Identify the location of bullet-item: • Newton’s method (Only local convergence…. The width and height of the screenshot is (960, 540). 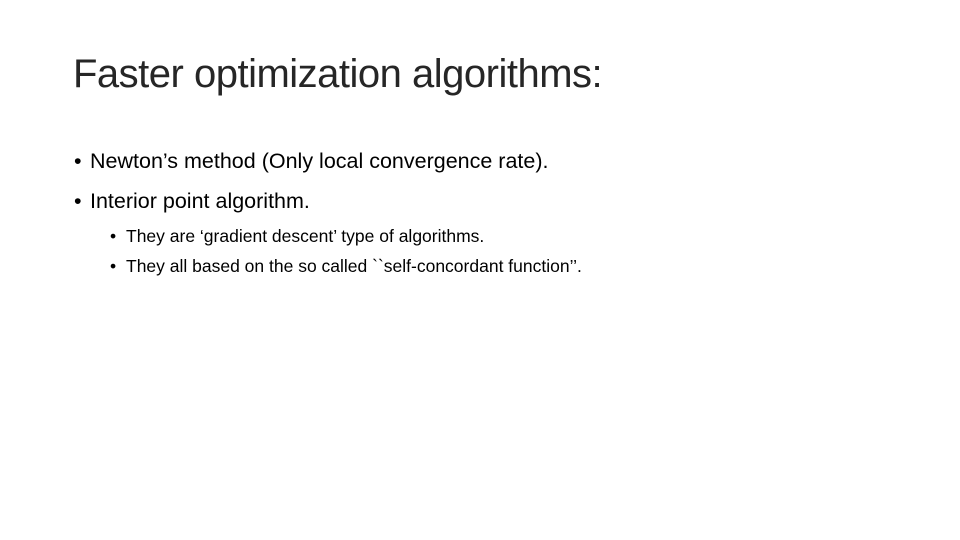
(311, 161).